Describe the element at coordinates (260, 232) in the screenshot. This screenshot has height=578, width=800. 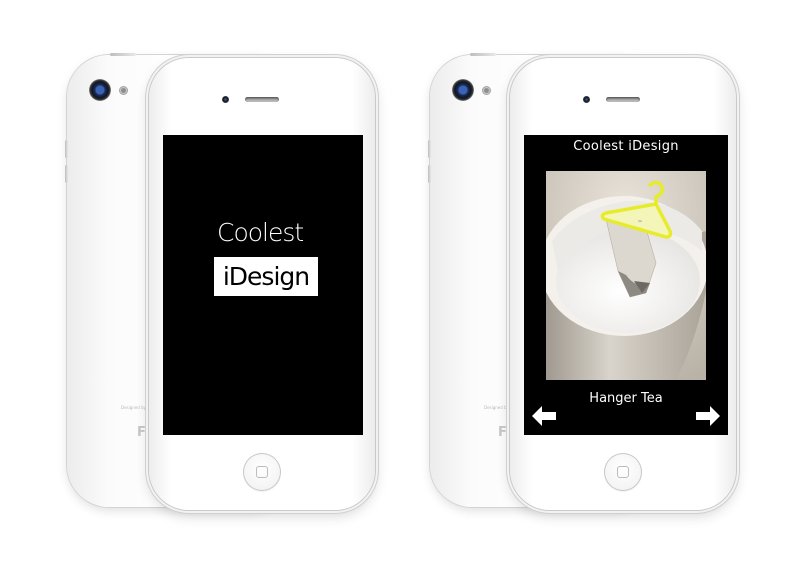
I see `splash-title-line1: Coolest` at that location.